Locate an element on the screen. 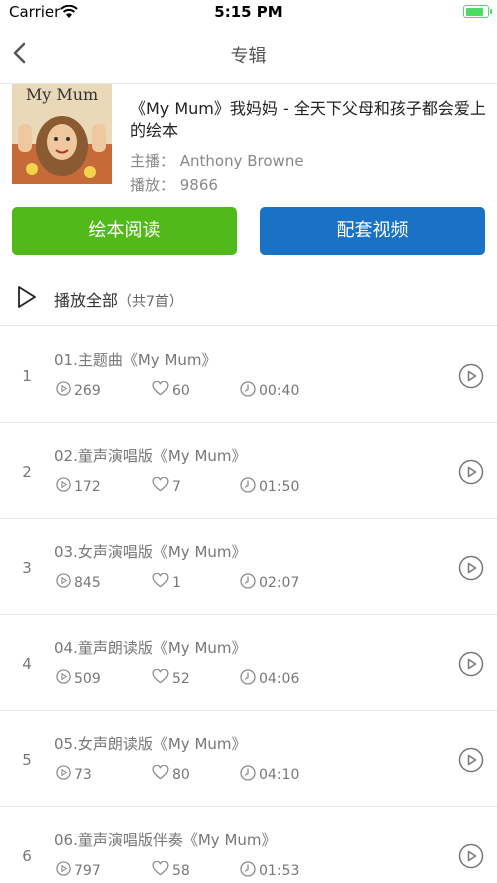  track-row: 1 01.主题曲《My Mum》 269 60 00:40 is located at coordinates (248, 375).